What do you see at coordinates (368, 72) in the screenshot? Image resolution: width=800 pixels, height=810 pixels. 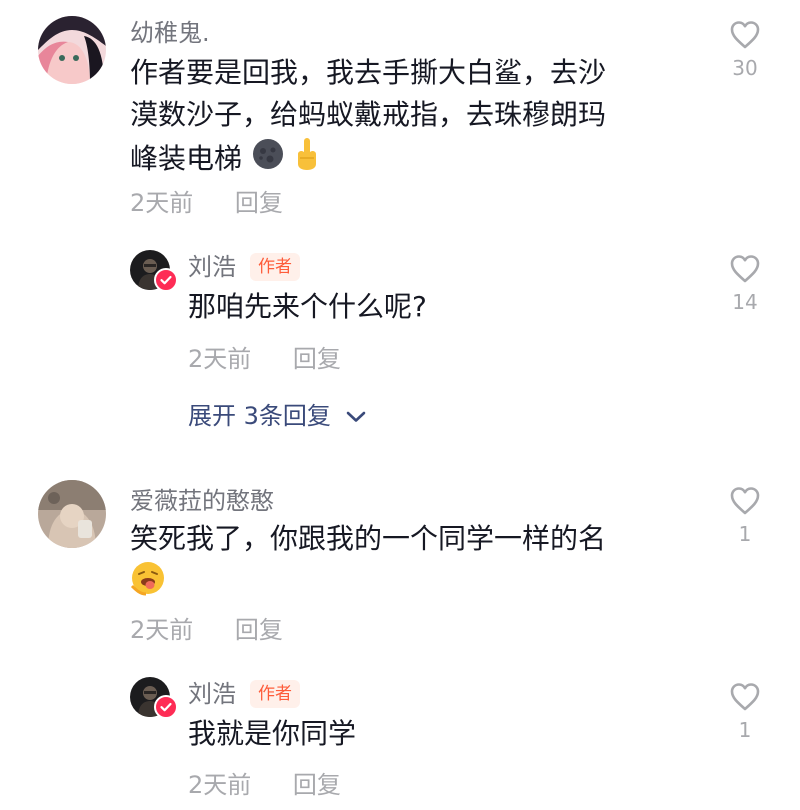 I see `comment-text-line: 作者要是回我，我去手撕大白鲨，去沙` at bounding box center [368, 72].